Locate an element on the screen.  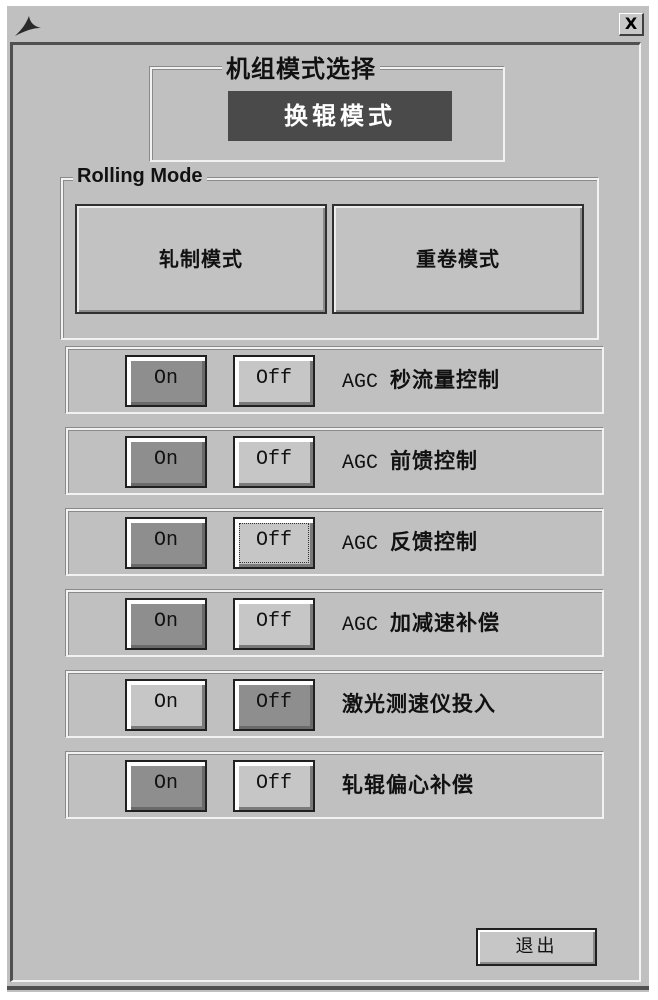
control-name: 反馈控制 is located at coordinates (434, 542).